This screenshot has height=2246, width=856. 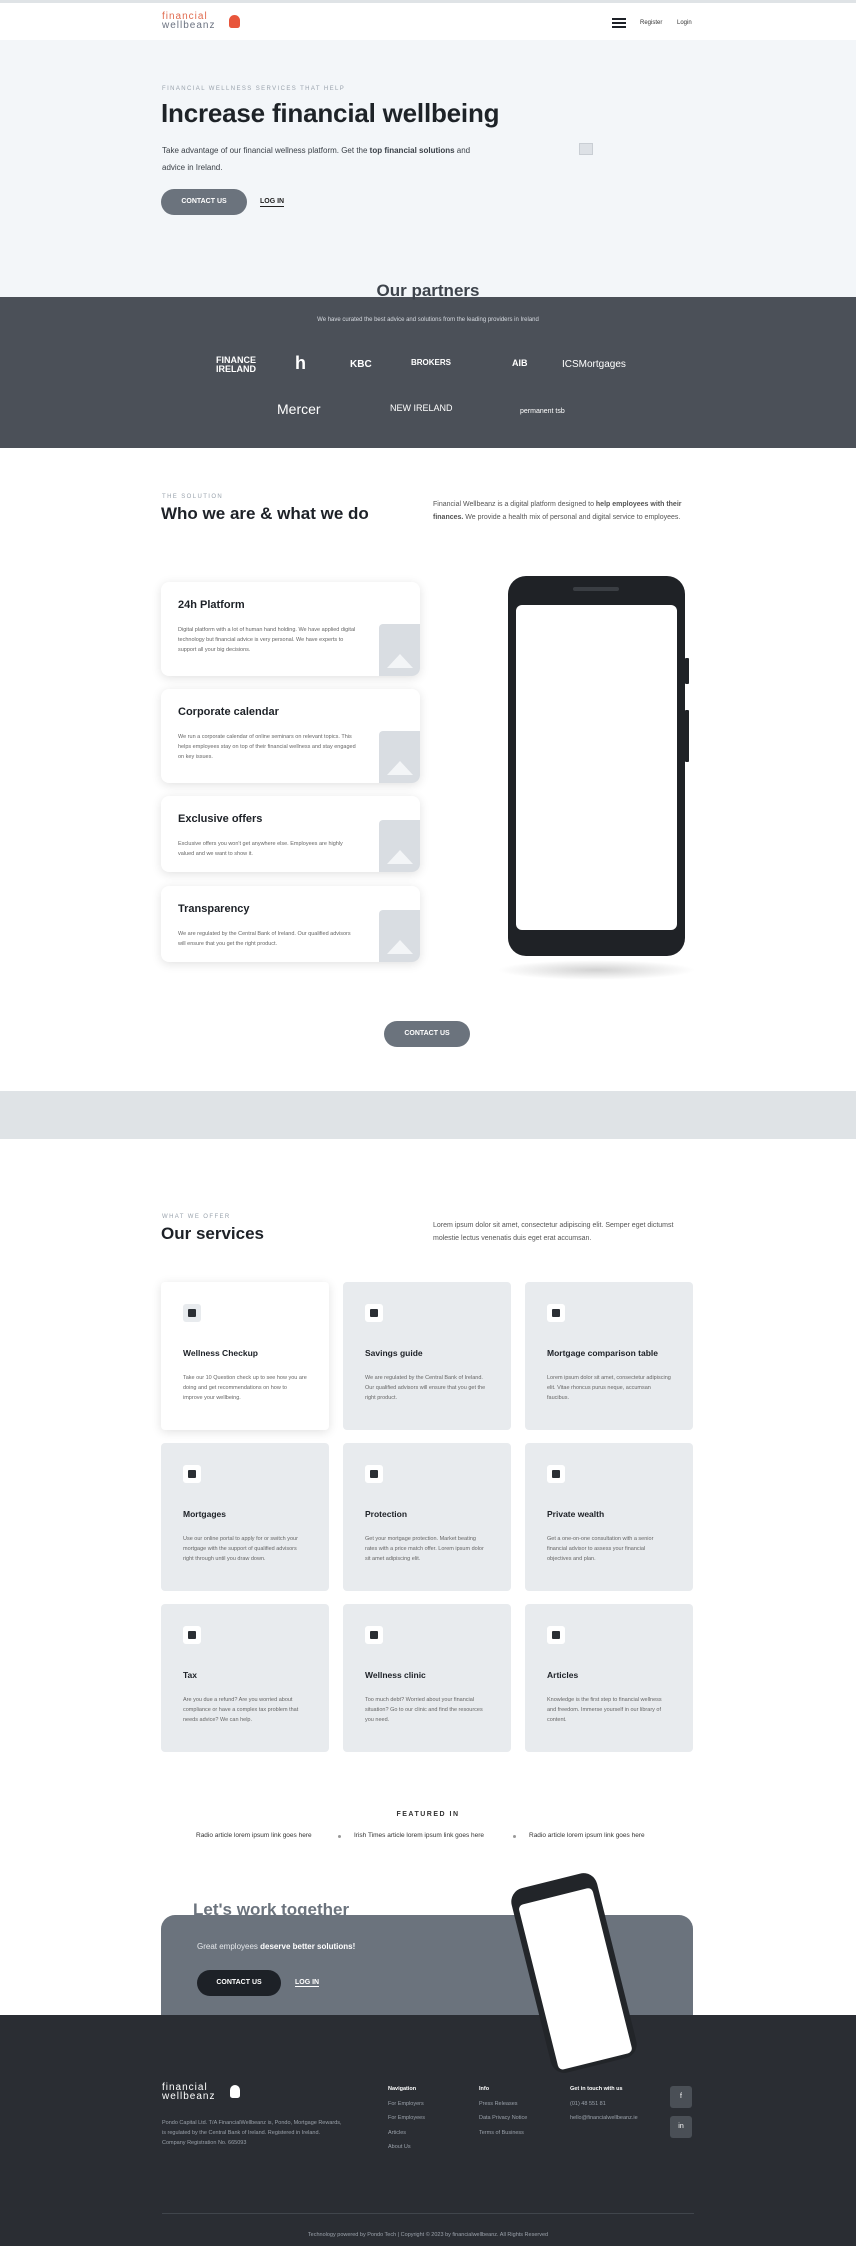 What do you see at coordinates (300, 363) in the screenshot?
I see `partner-logo-h: h` at bounding box center [300, 363].